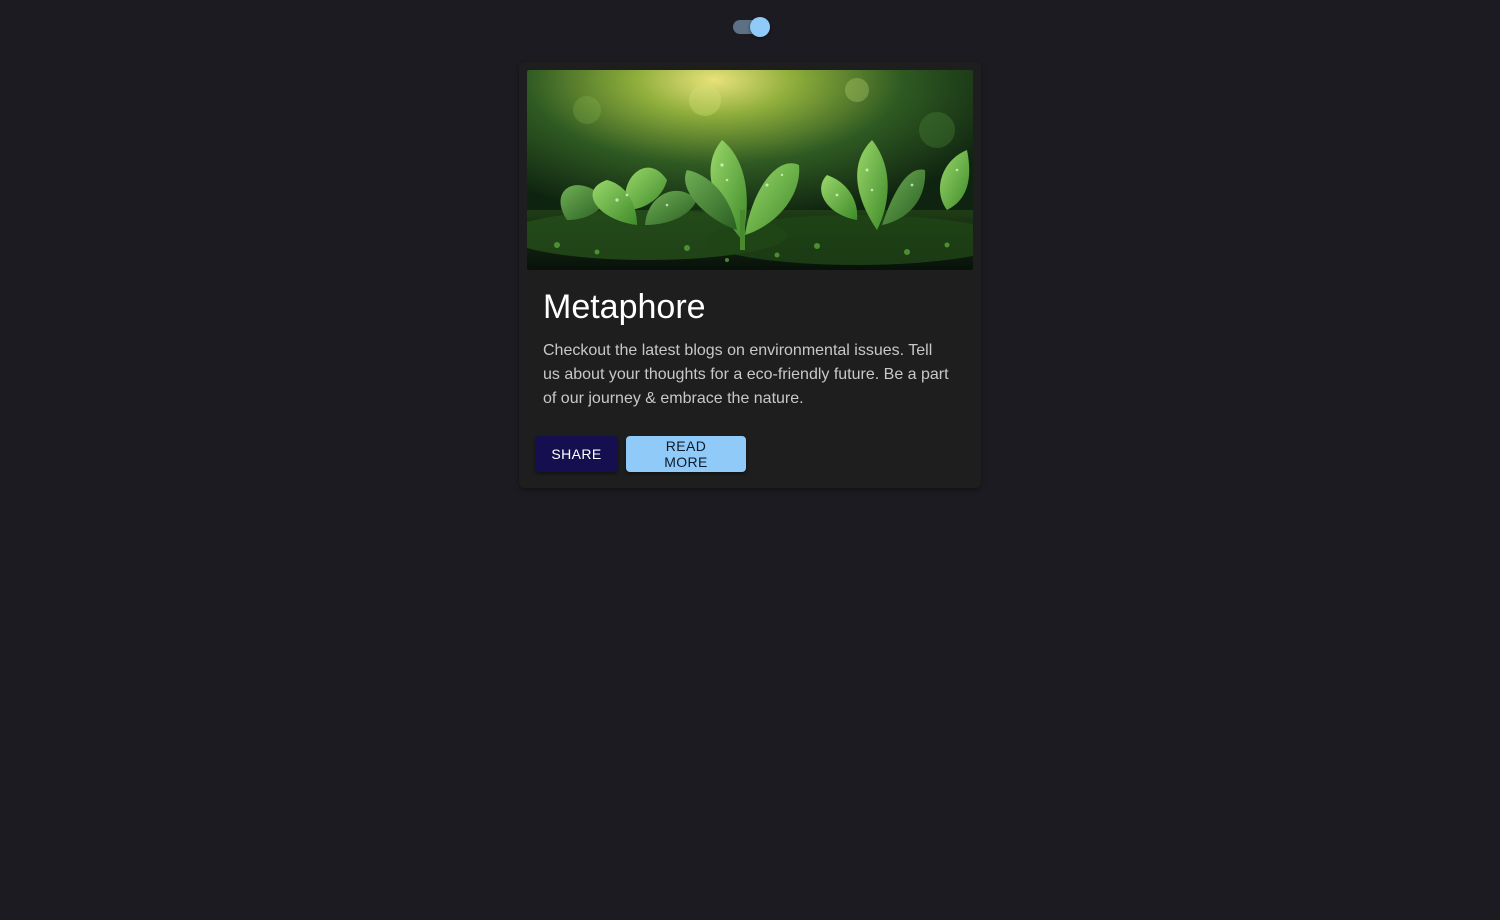  What do you see at coordinates (576, 454) in the screenshot?
I see `share-button: SHARE` at bounding box center [576, 454].